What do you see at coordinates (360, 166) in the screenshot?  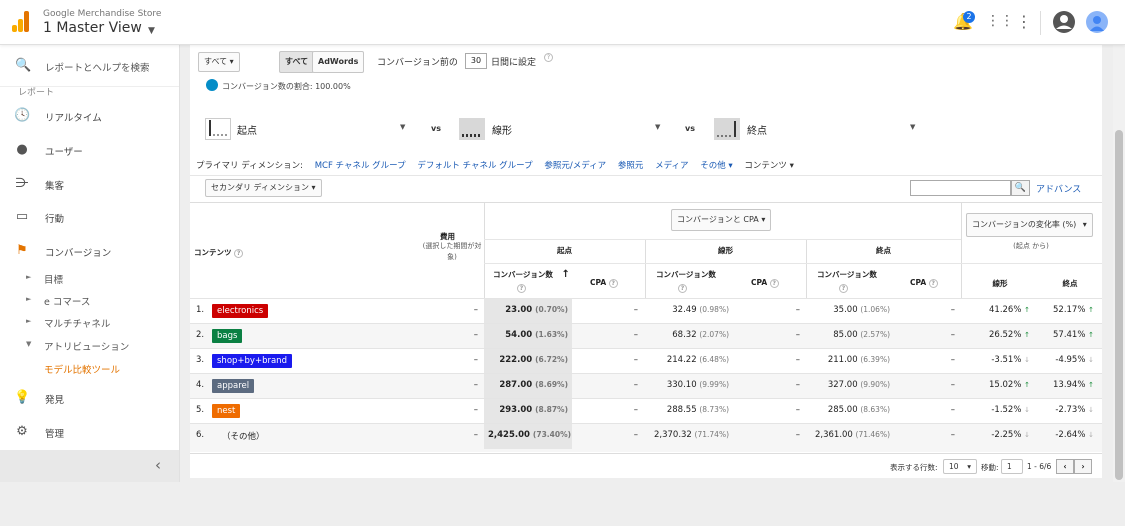 I see `dimension-link: MCF チャネル グループ` at bounding box center [360, 166].